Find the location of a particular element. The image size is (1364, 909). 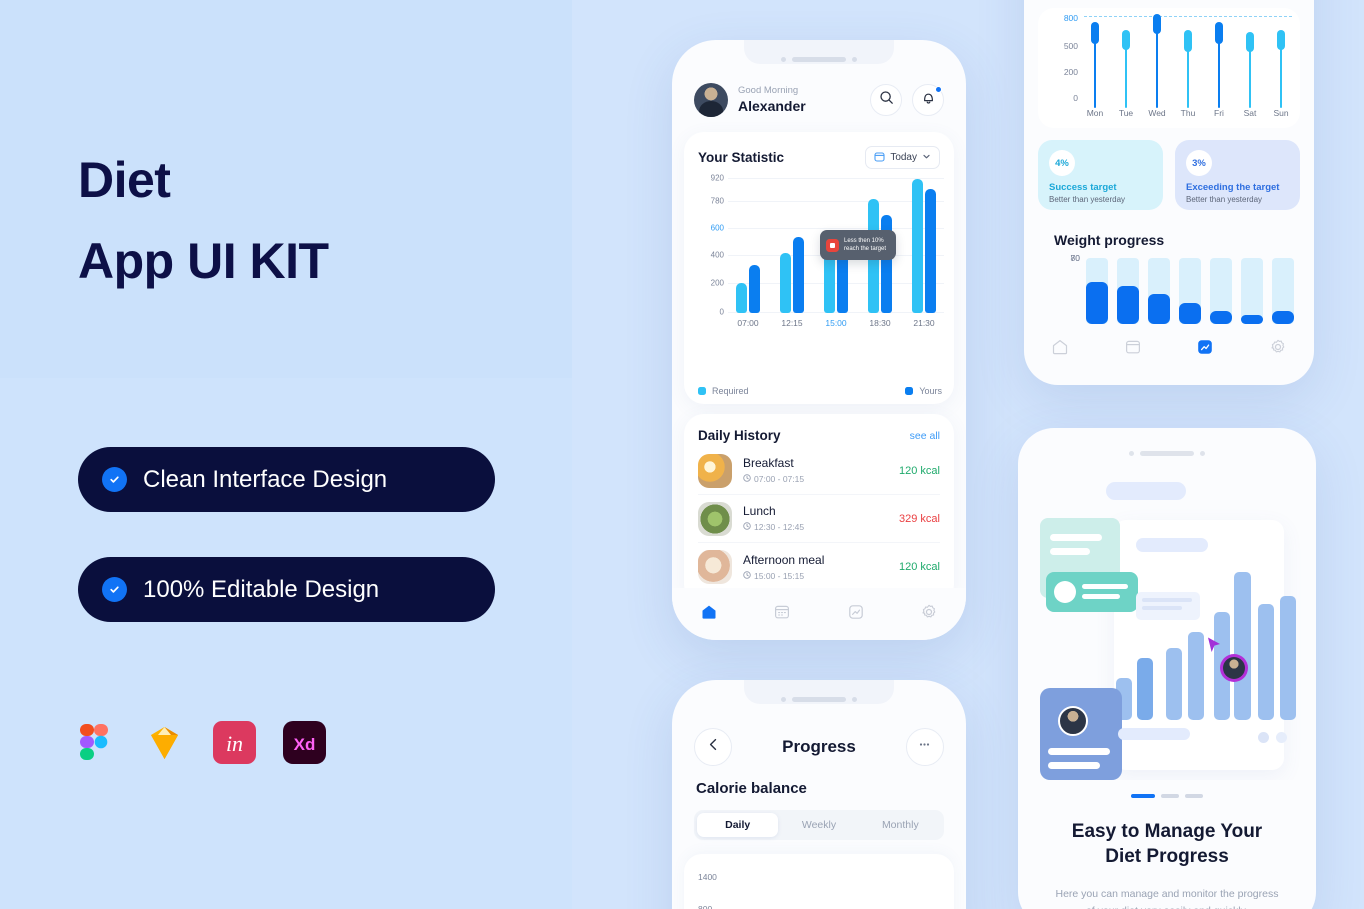

spike-series is located at coordinates (1188, 58).